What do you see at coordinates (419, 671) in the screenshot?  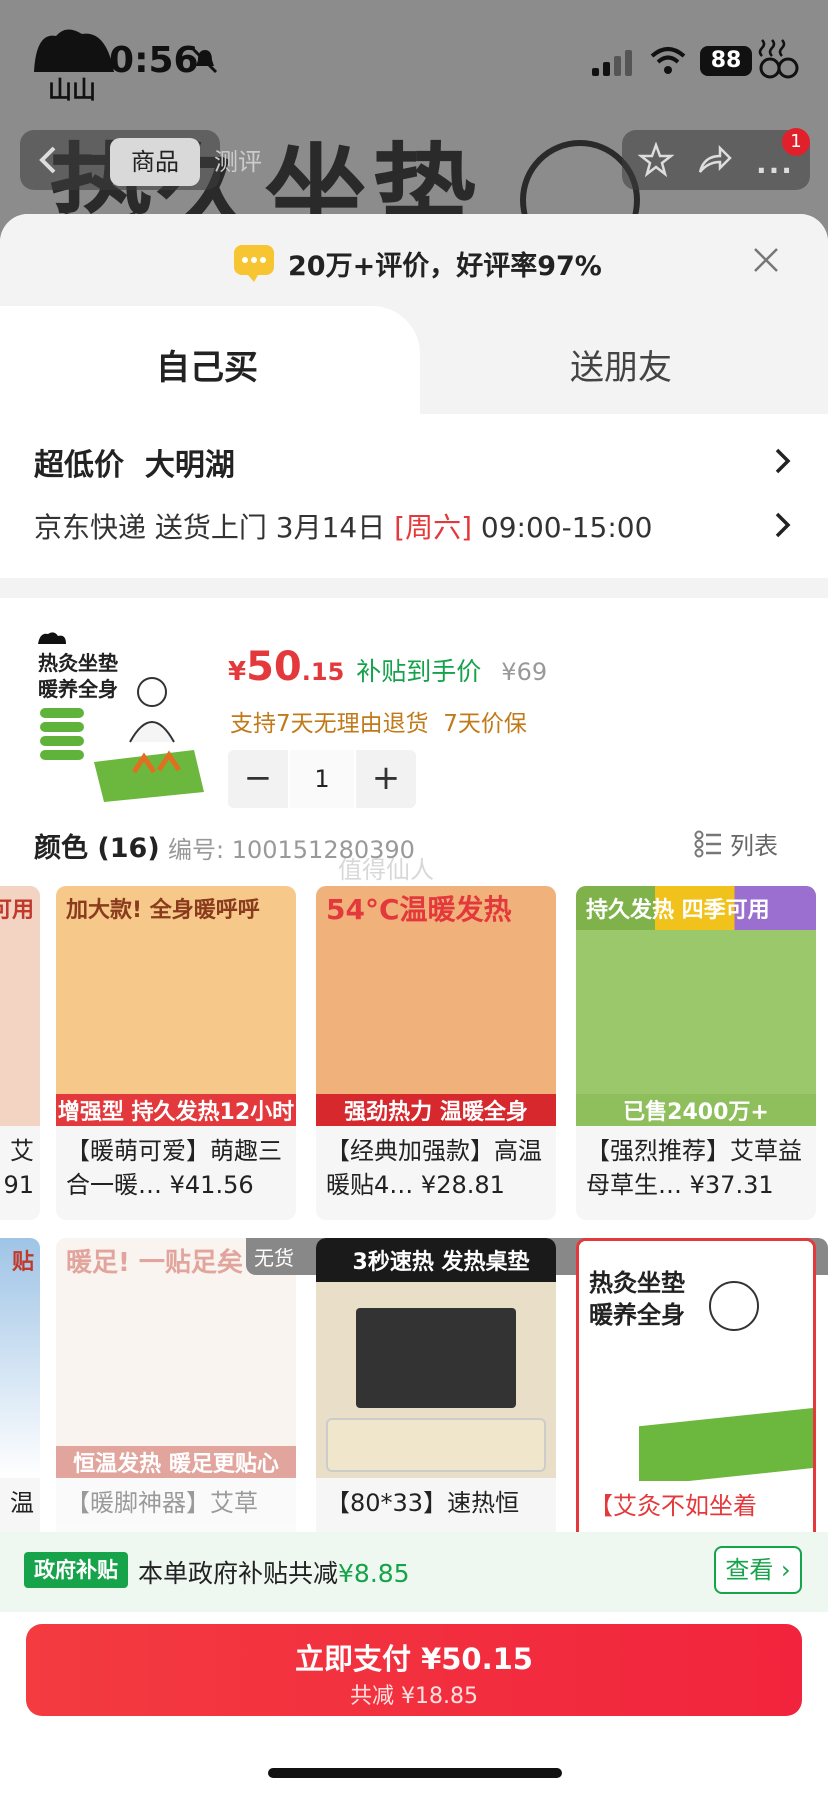 I see `subsidy-price-label: 补贴到手价` at bounding box center [419, 671].